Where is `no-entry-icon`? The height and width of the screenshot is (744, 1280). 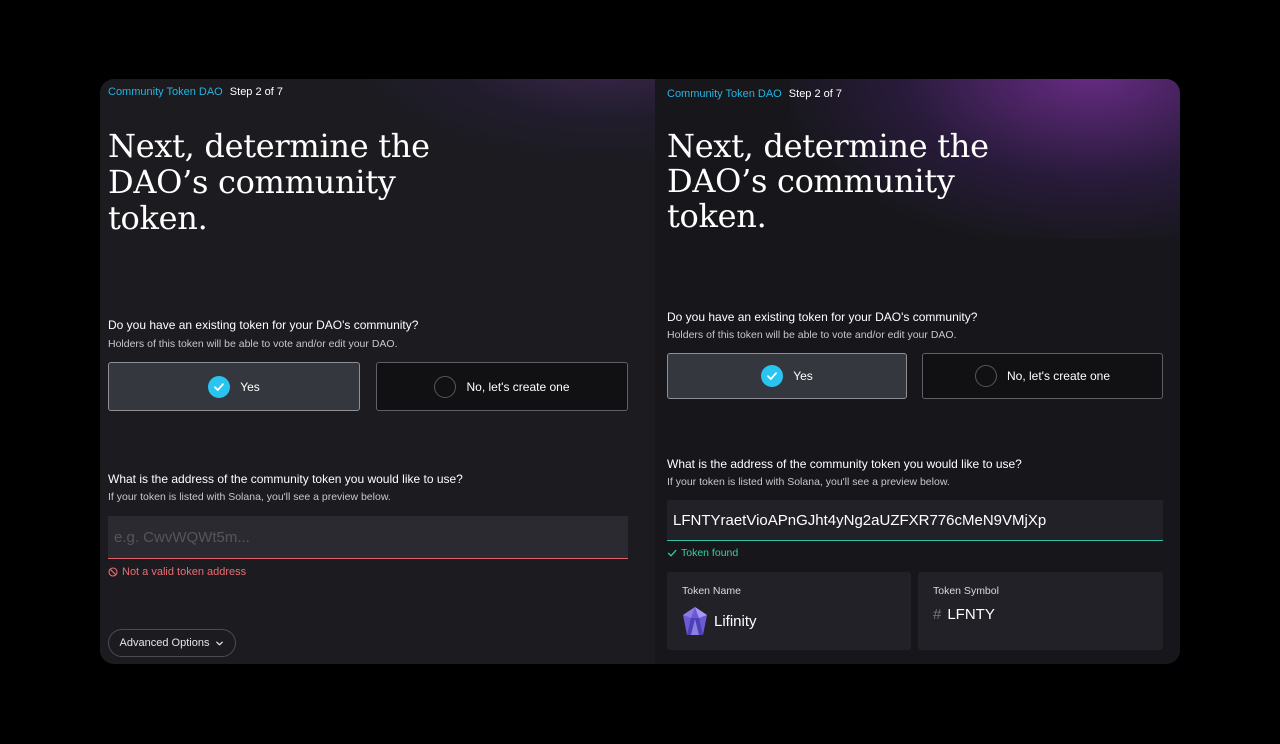 no-entry-icon is located at coordinates (113, 572).